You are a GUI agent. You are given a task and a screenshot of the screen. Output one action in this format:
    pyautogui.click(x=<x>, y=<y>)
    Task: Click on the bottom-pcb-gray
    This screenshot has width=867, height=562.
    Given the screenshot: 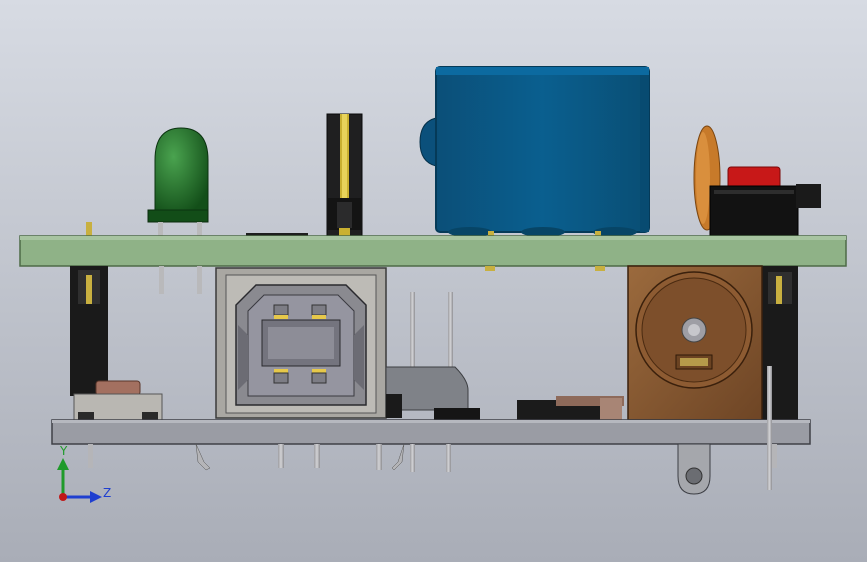 What is the action you would take?
    pyautogui.click(x=431, y=432)
    